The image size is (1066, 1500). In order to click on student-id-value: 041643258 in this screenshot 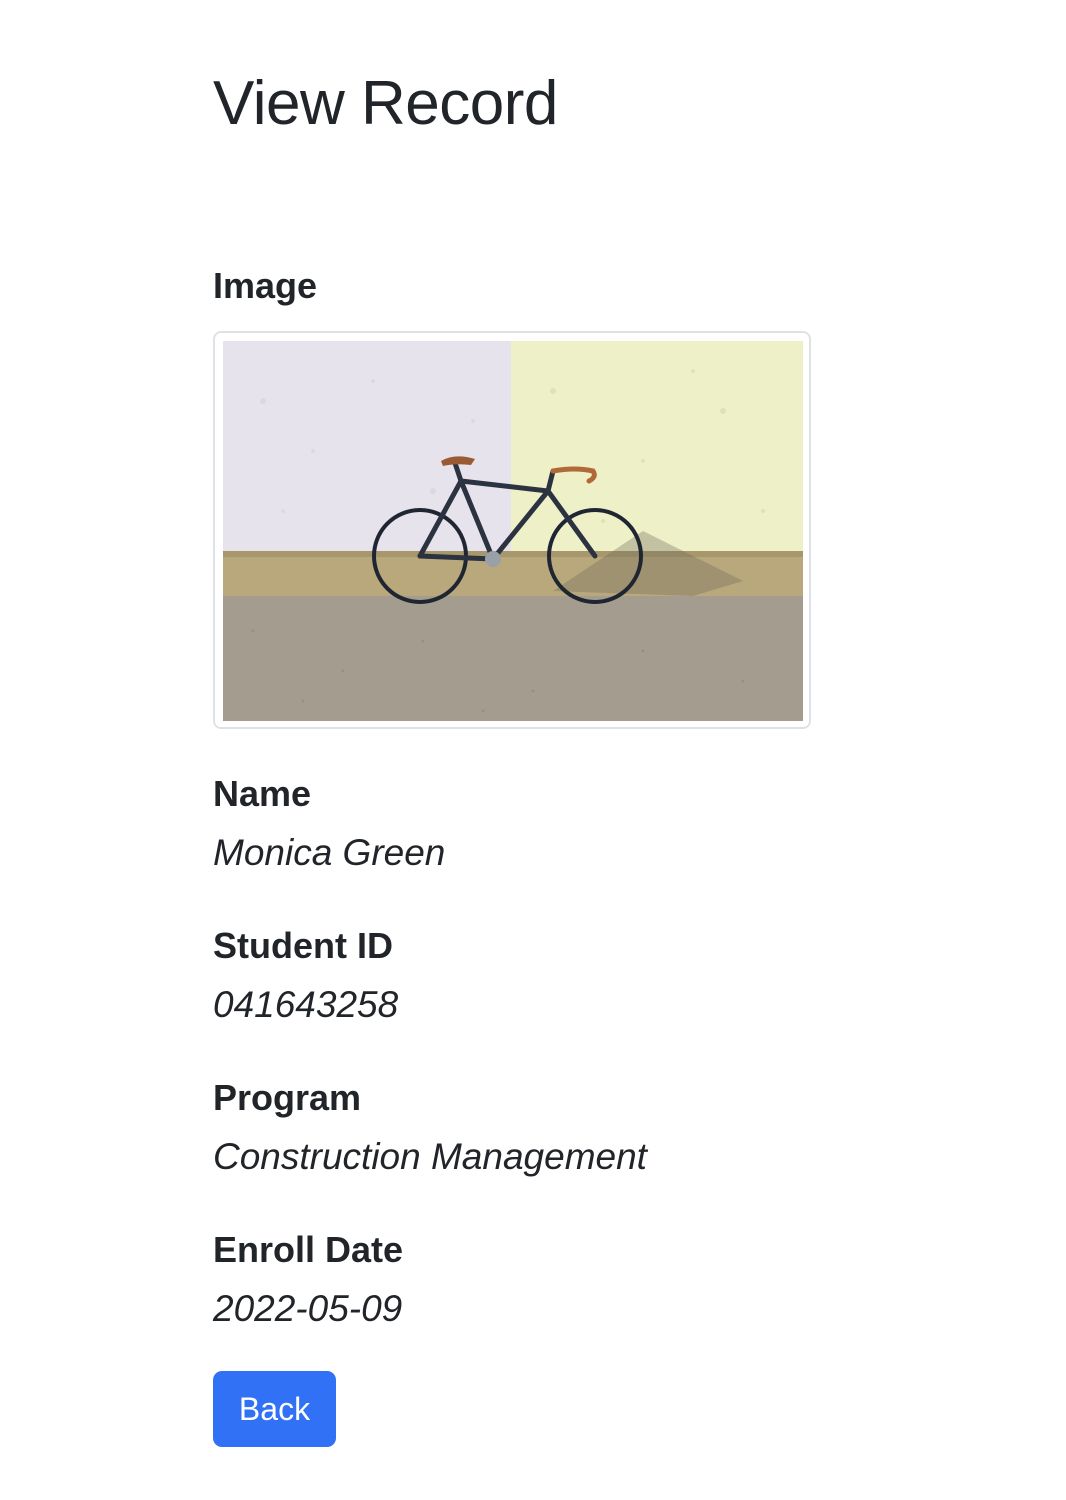, I will do `click(306, 1004)`.